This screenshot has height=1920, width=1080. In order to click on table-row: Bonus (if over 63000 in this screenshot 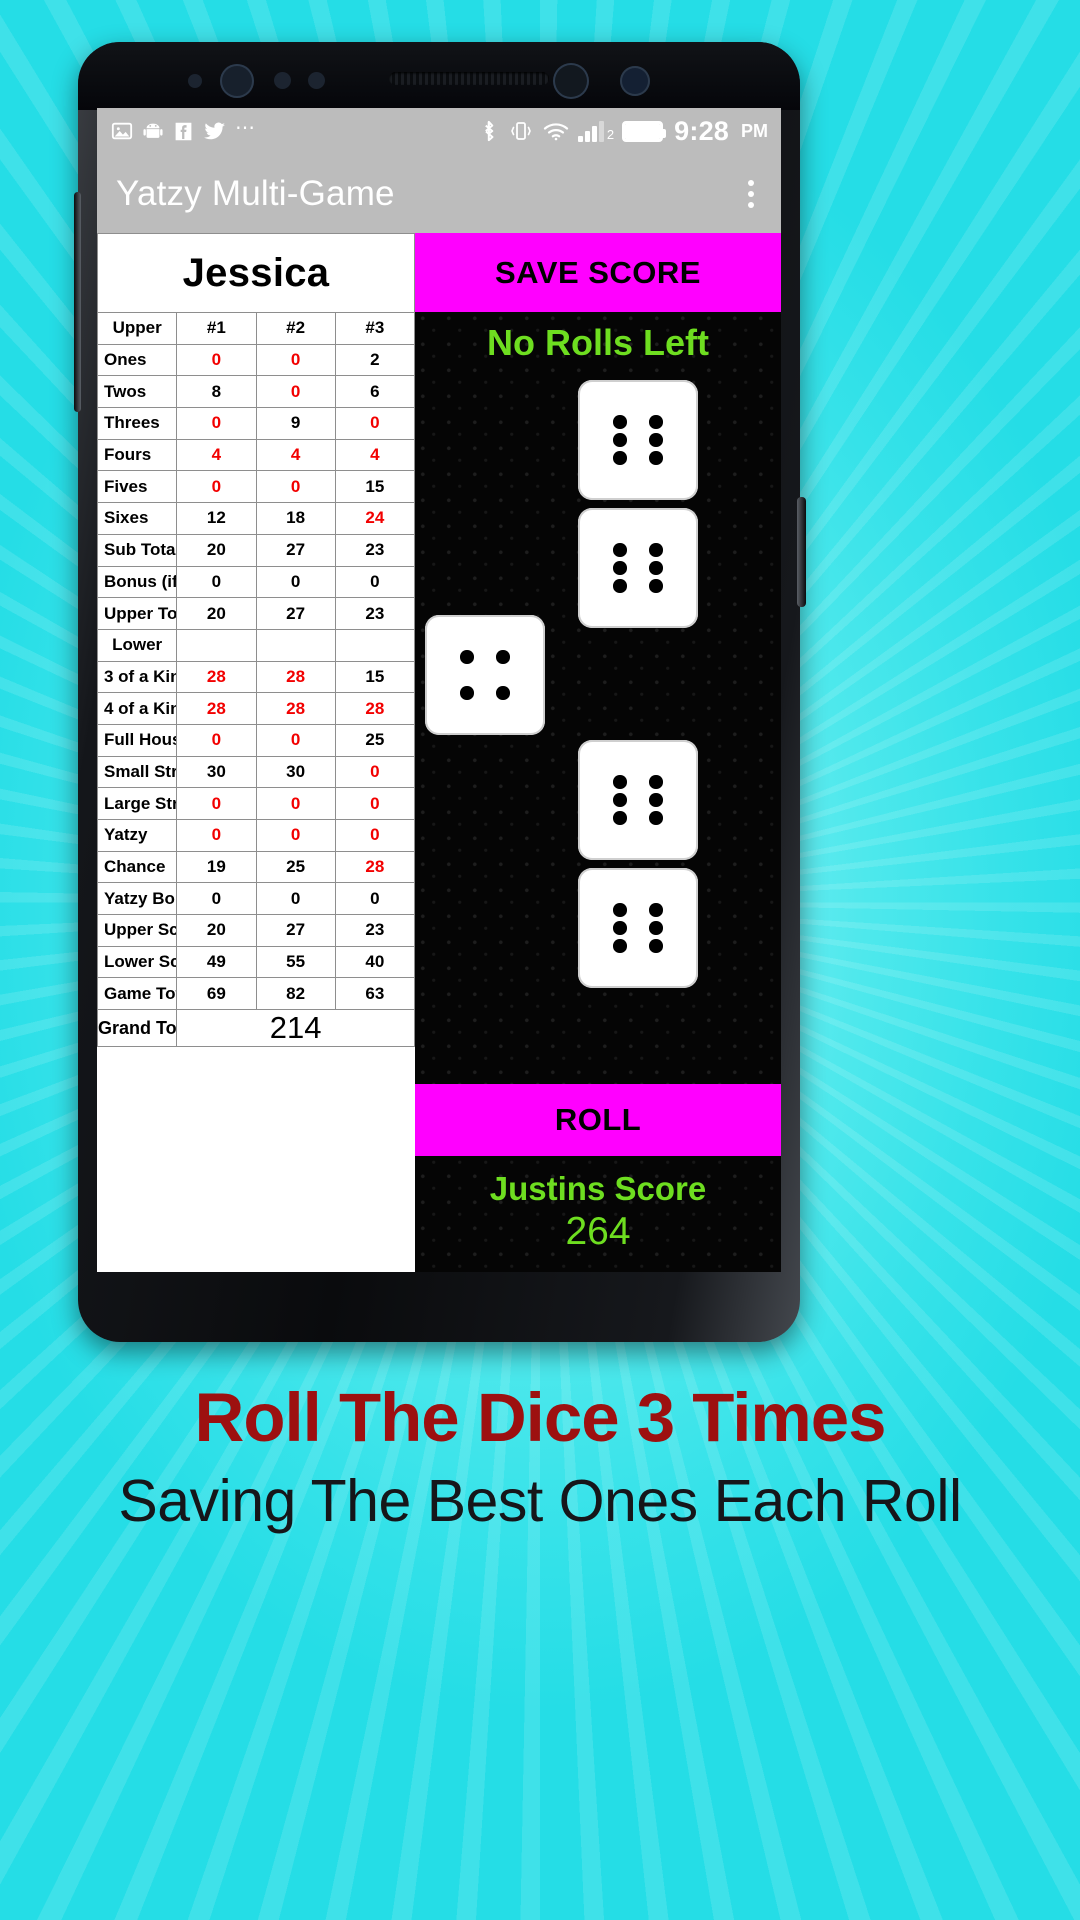, I will do `click(256, 582)`.